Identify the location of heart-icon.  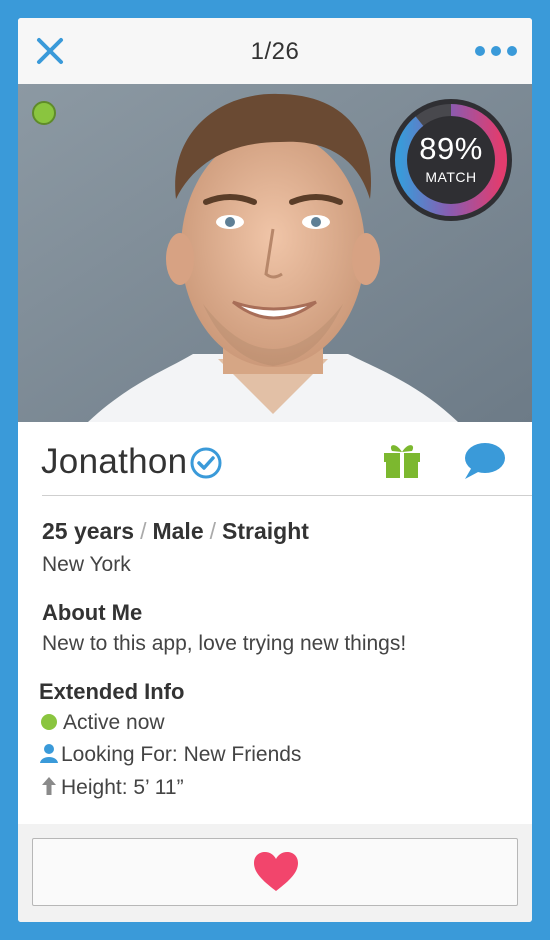
(276, 871).